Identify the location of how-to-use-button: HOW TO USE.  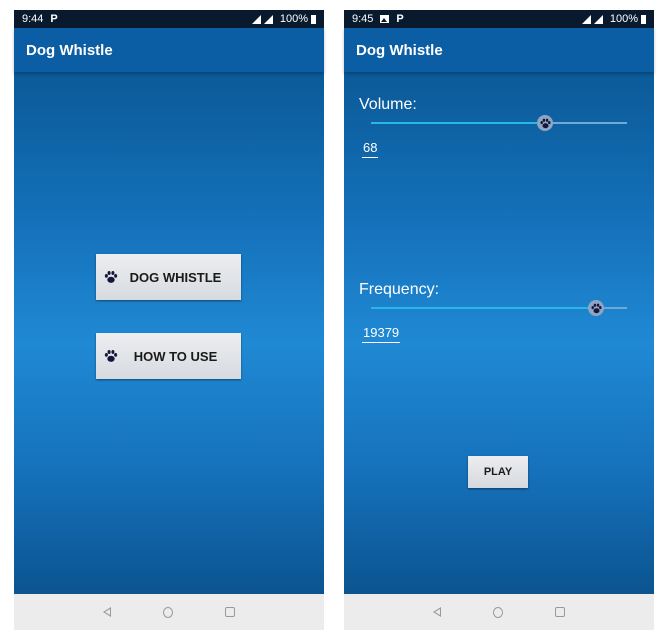
(168, 356).